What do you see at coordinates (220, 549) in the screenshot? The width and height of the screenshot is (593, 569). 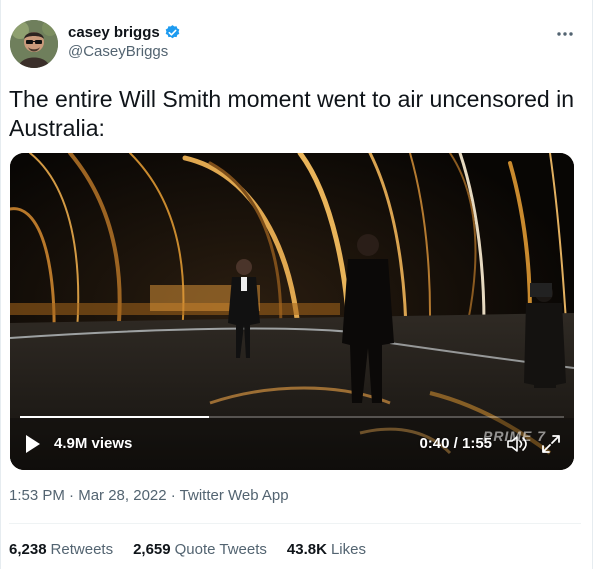 I see `quote-tweets-label: Quote Tweets` at bounding box center [220, 549].